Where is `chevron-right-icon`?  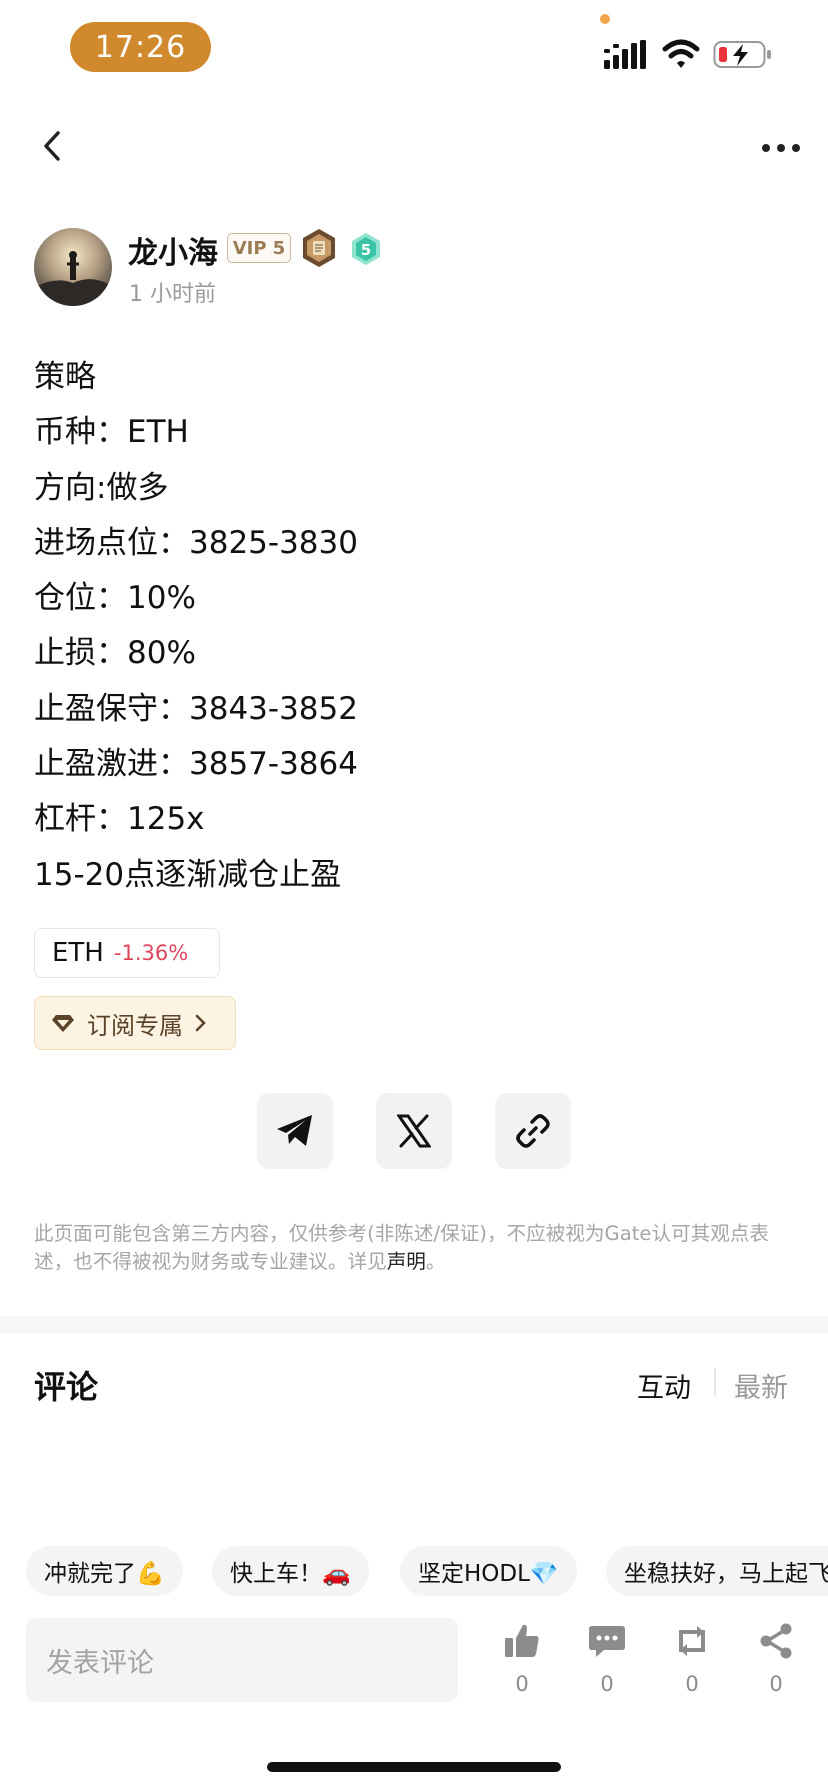 chevron-right-icon is located at coordinates (200, 1023).